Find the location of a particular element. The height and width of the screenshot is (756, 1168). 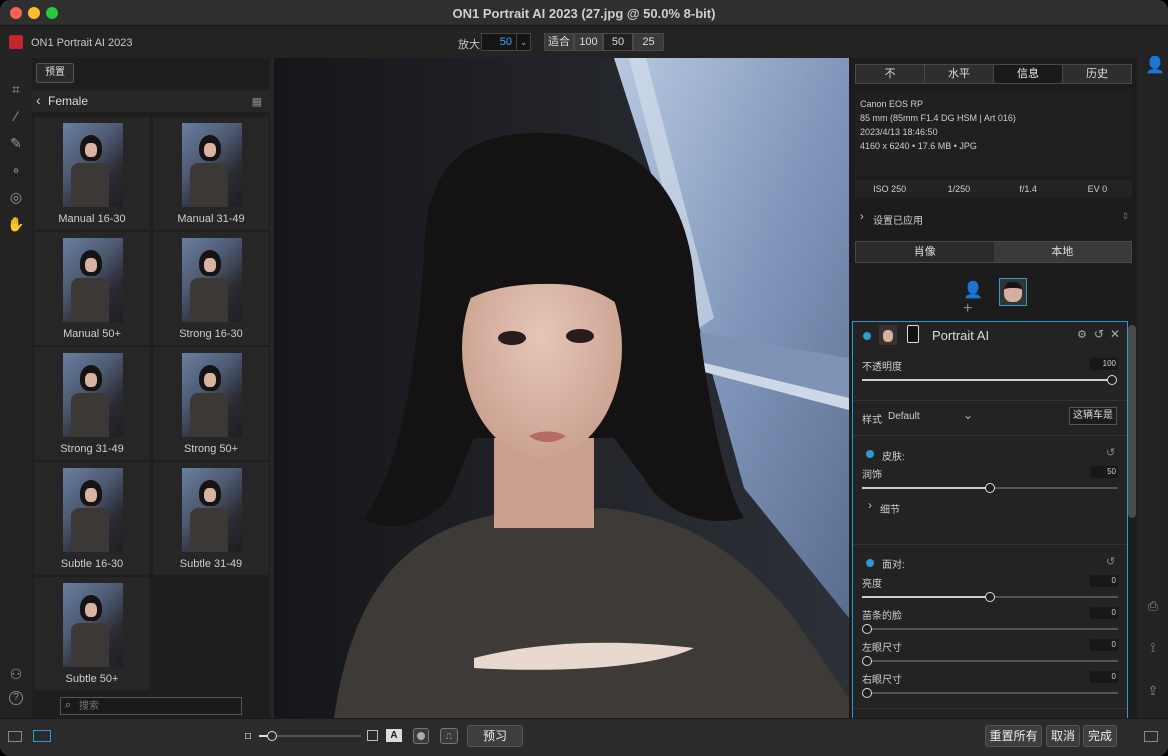

smooth-value: 50 is located at coordinates (1104, 472).